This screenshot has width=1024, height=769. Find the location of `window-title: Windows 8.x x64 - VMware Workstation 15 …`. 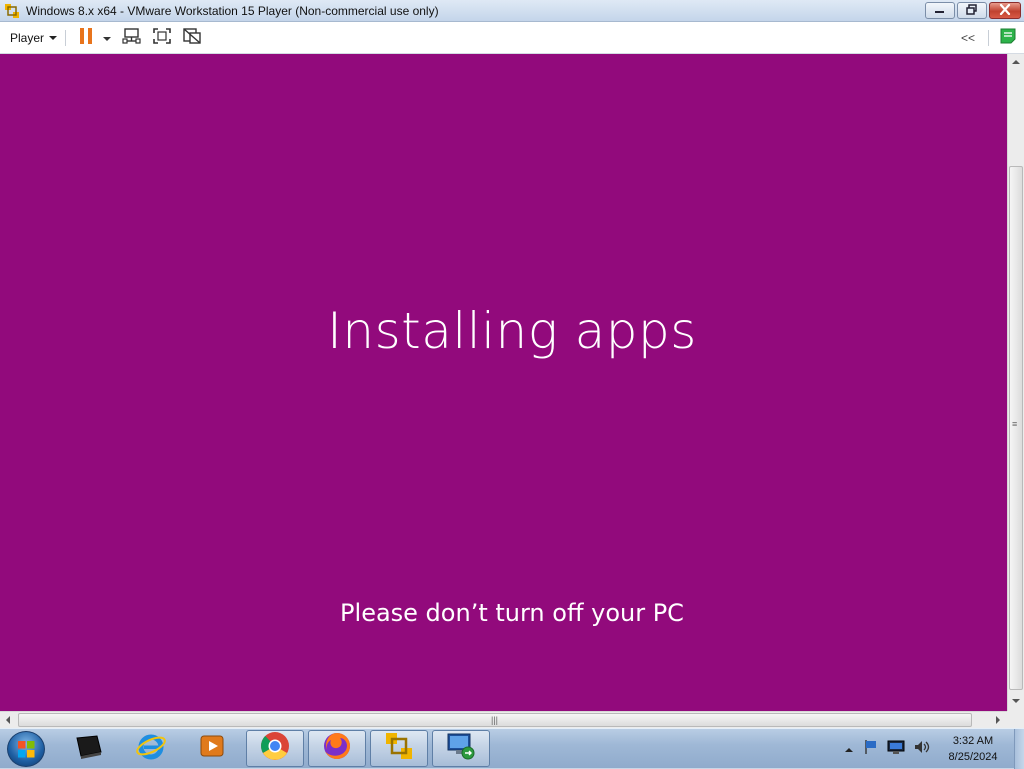

window-title: Windows 8.x x64 - VMware Workstation 15 … is located at coordinates (232, 11).